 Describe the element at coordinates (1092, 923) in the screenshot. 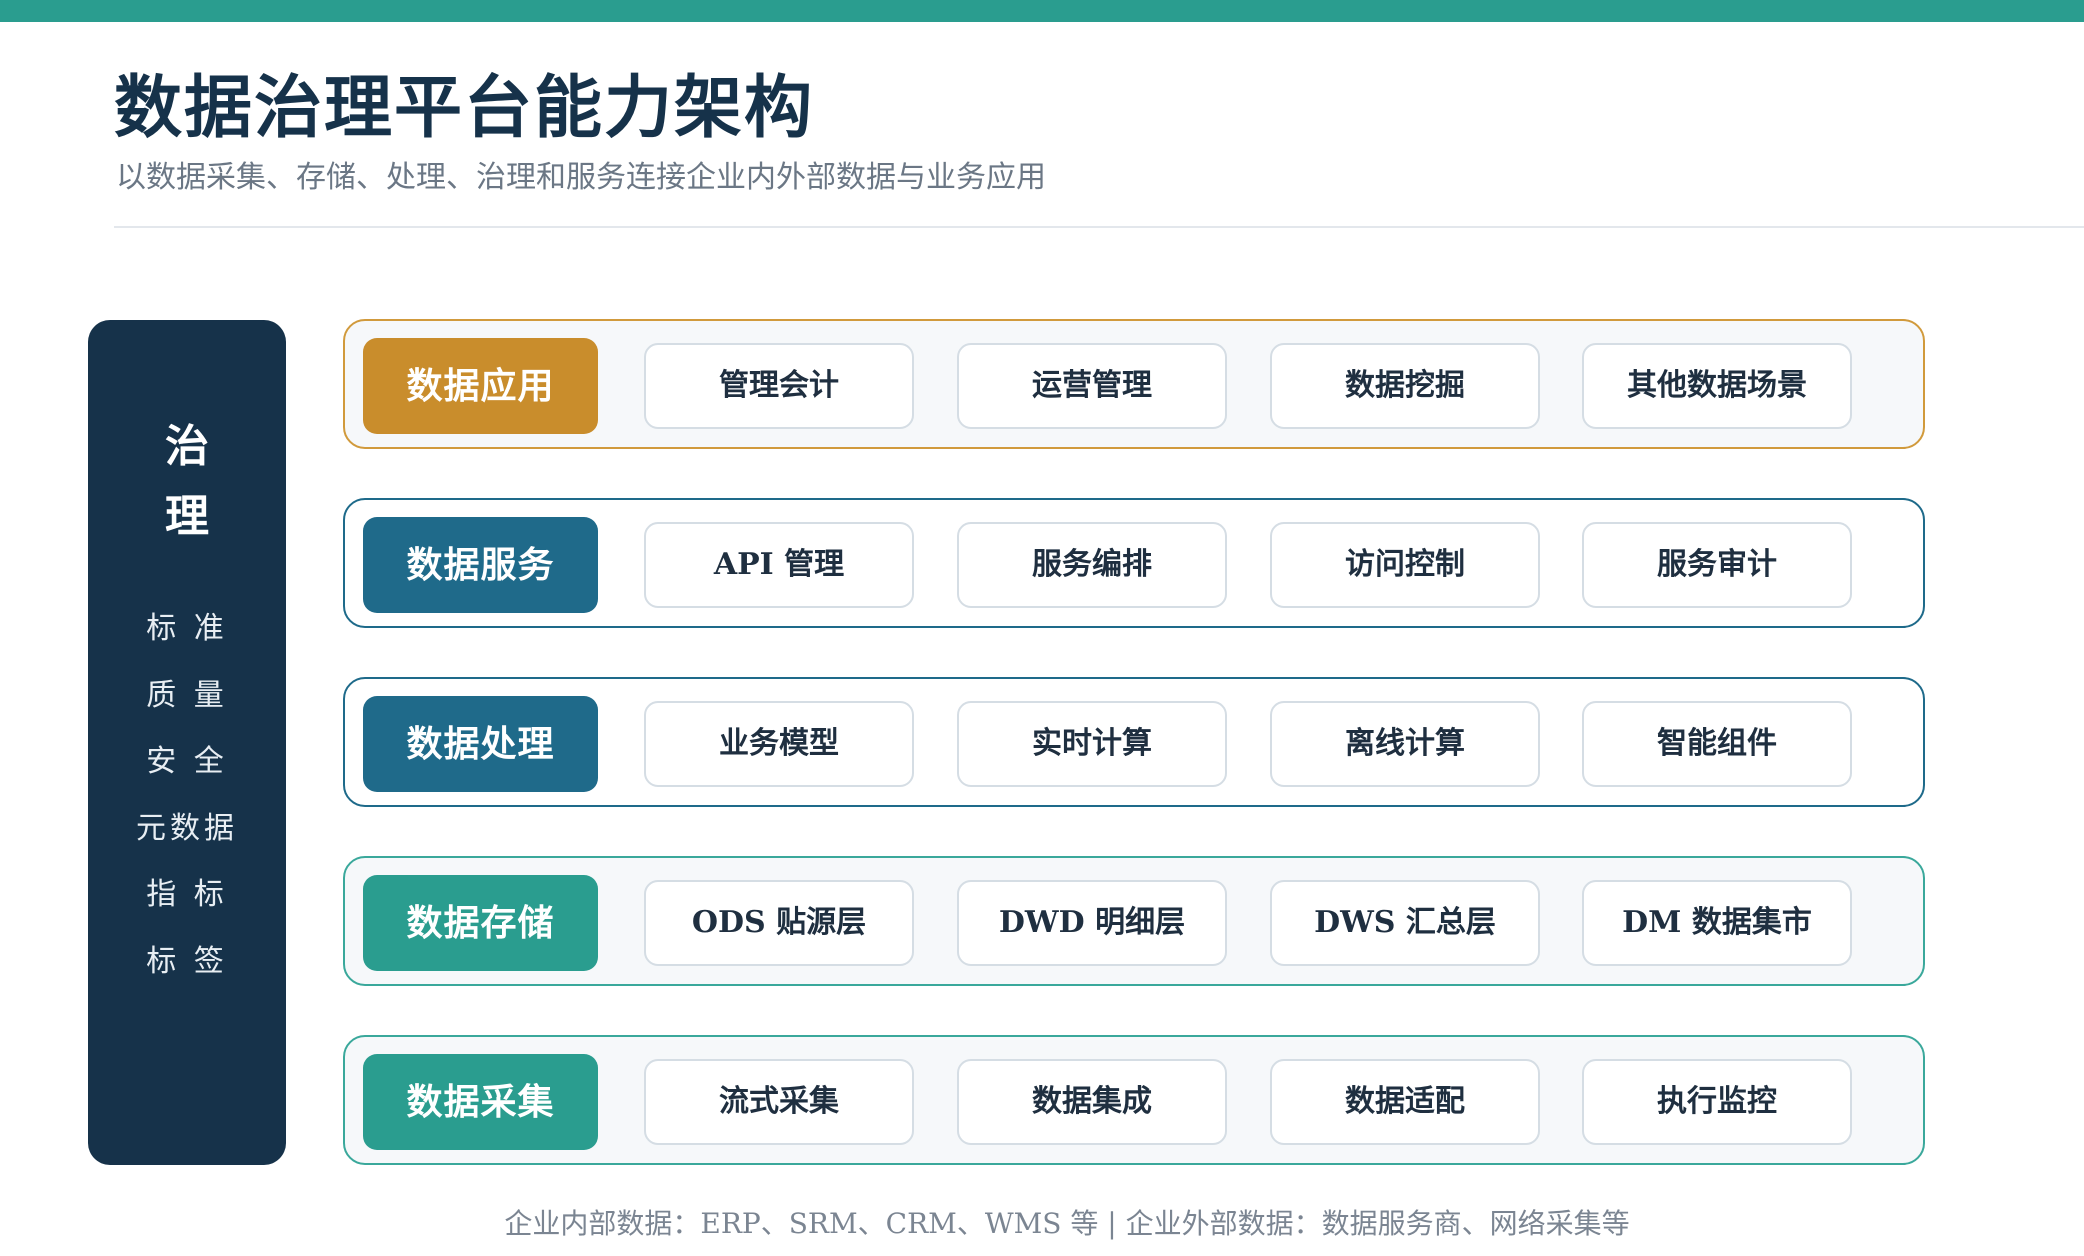

I see `capability-chip: DWD 明细层` at that location.